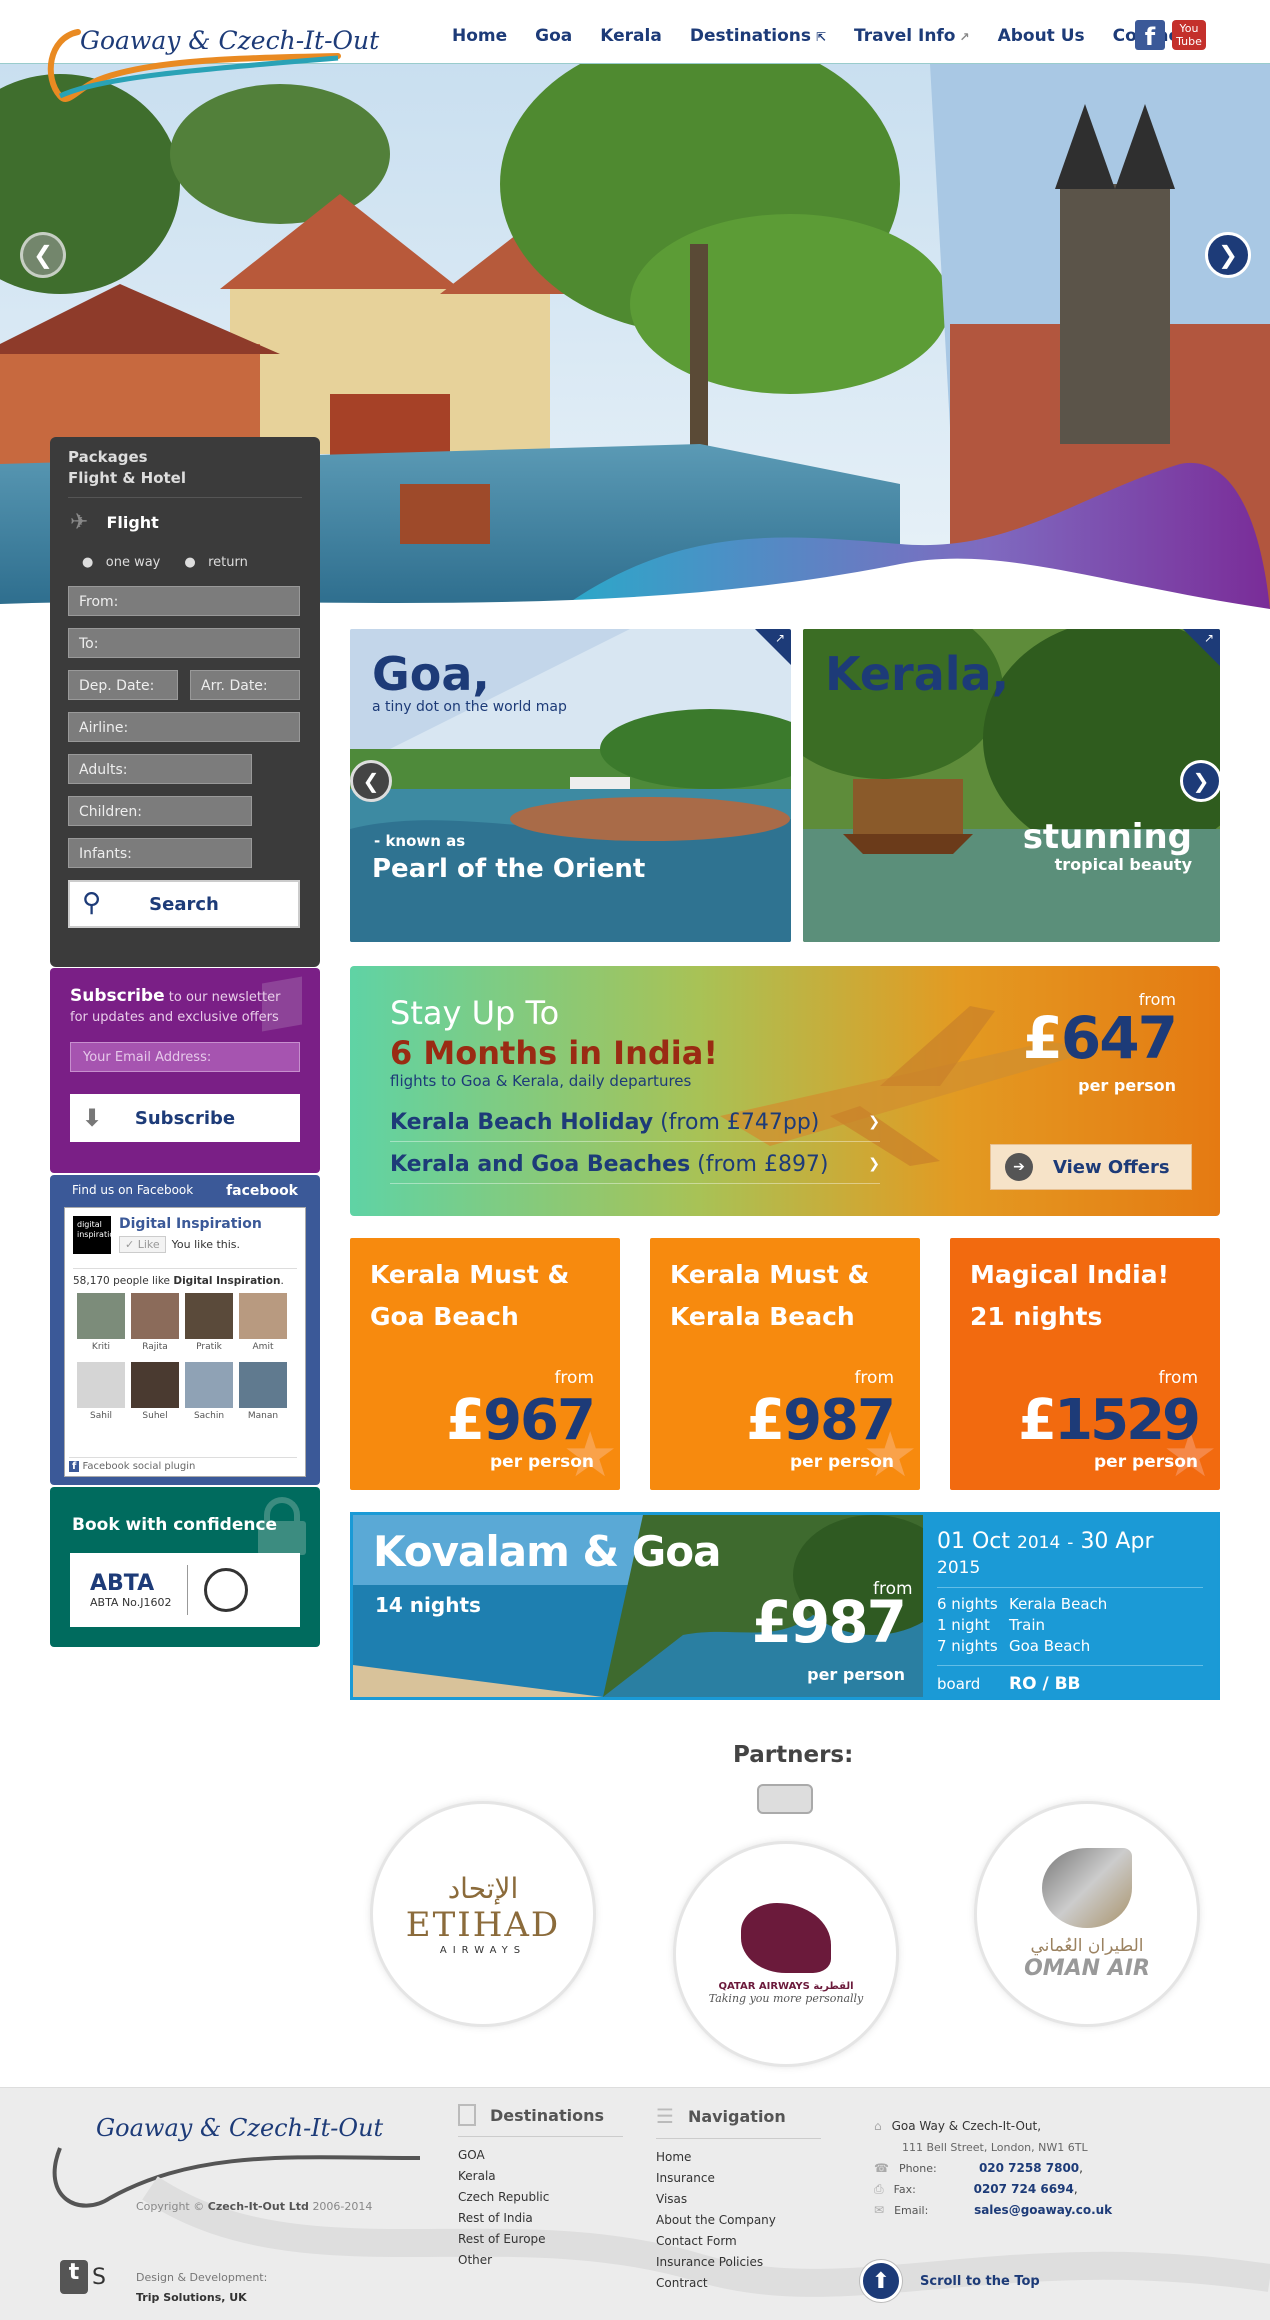 This screenshot has height=2320, width=1270. What do you see at coordinates (738, 2178) in the screenshot?
I see `footer-nav-link: Insurance` at bounding box center [738, 2178].